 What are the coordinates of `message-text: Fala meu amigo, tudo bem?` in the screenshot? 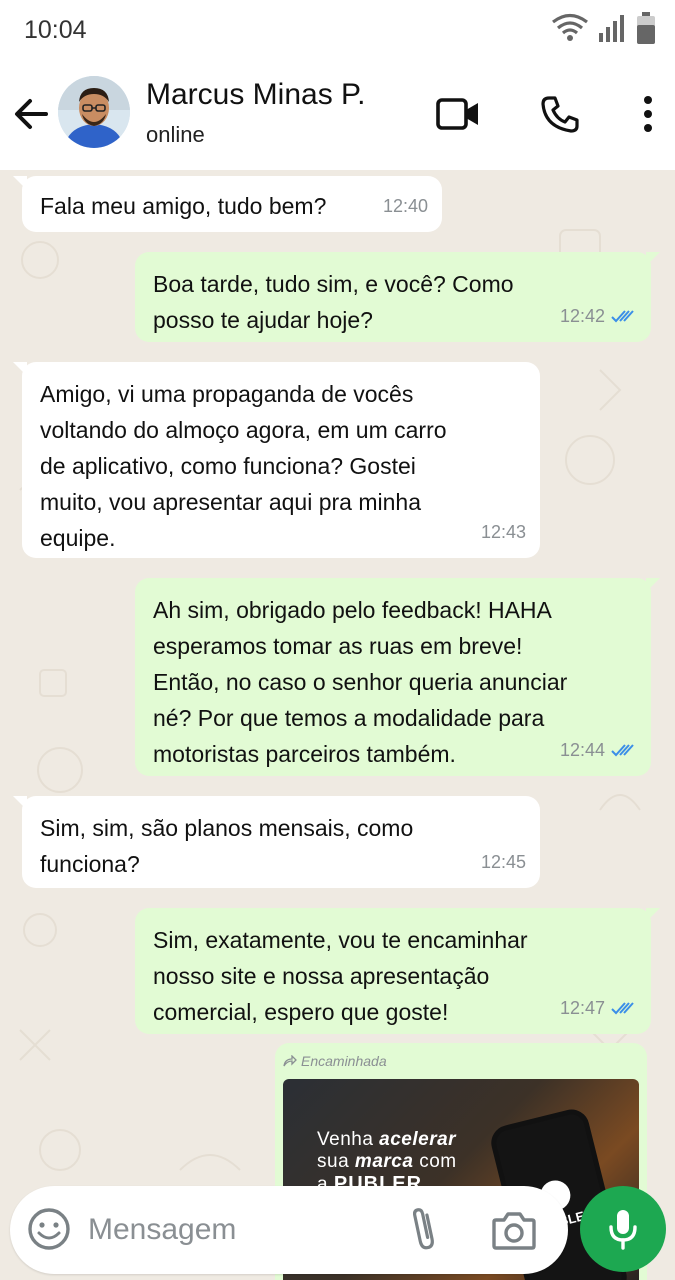 It's located at (183, 206).